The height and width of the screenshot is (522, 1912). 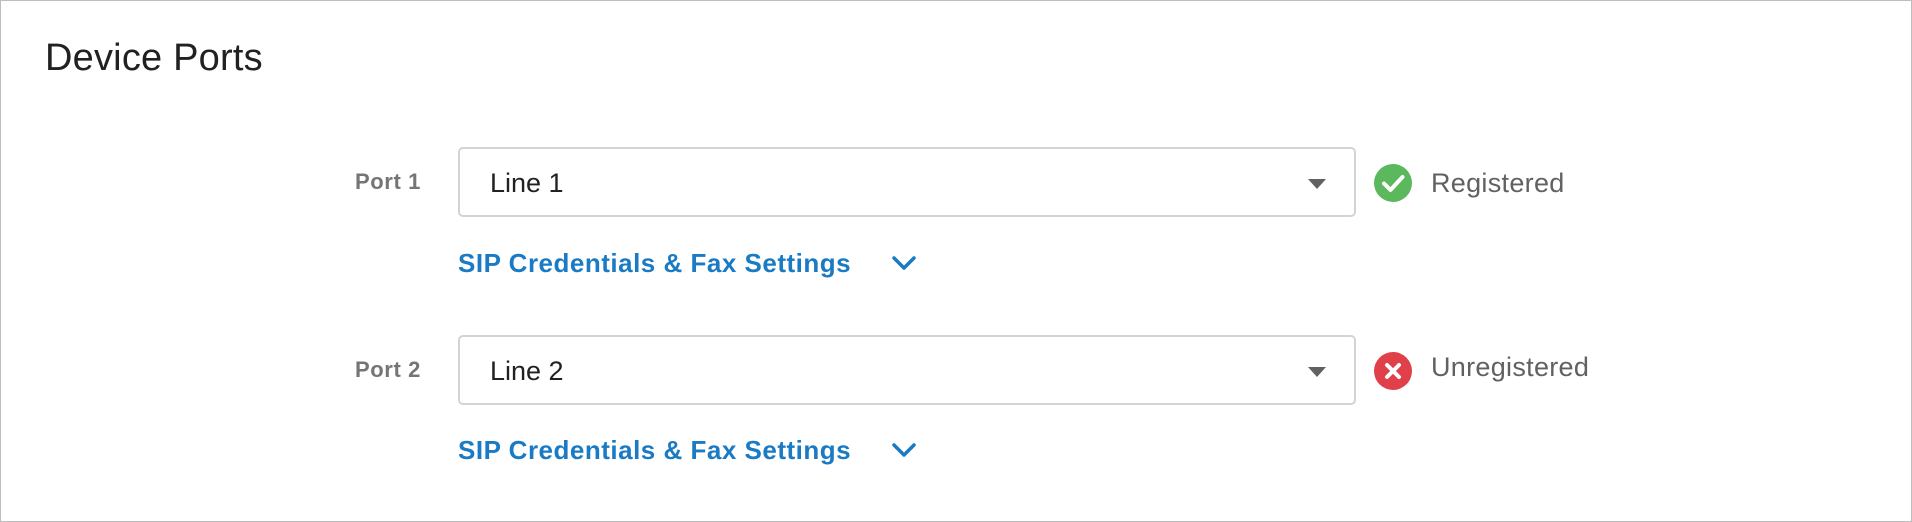 I want to click on page-title: Device Ports, so click(x=154, y=58).